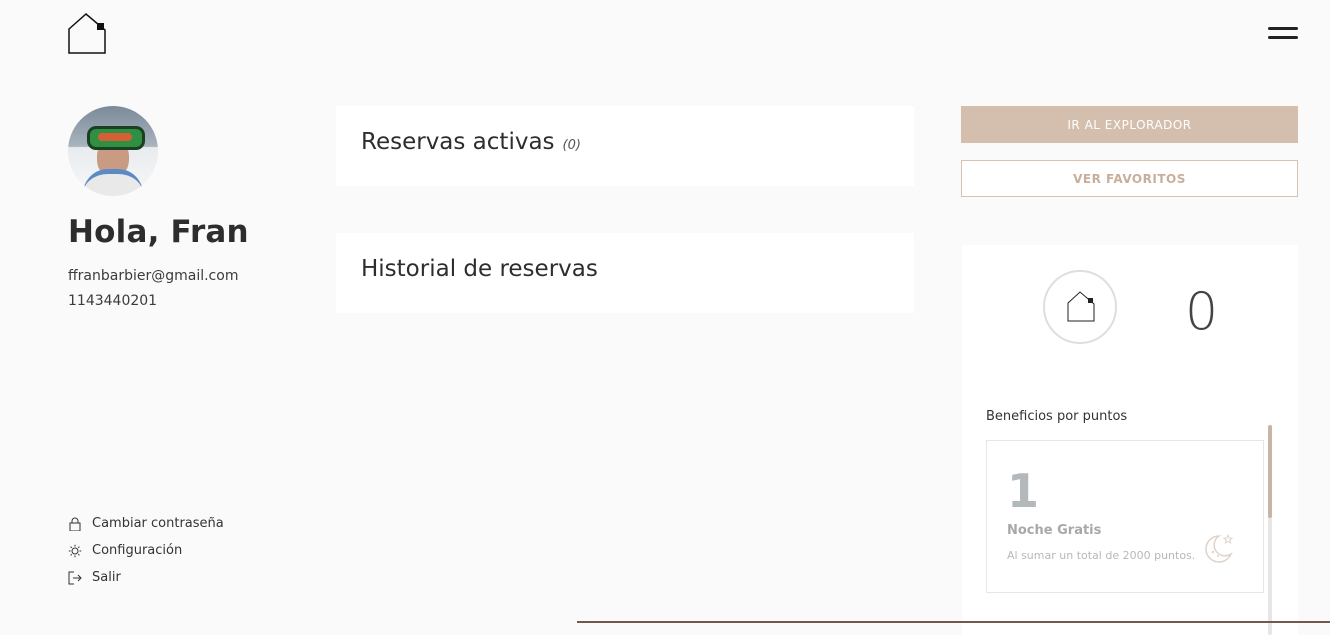 This screenshot has width=1330, height=635. I want to click on benefits-scroll-thumb, so click(1270, 471).